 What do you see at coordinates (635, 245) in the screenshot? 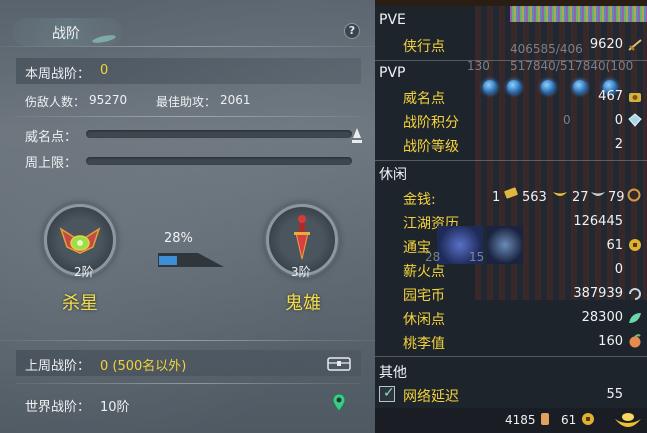
I see `tongbao-coin-icon` at bounding box center [635, 245].